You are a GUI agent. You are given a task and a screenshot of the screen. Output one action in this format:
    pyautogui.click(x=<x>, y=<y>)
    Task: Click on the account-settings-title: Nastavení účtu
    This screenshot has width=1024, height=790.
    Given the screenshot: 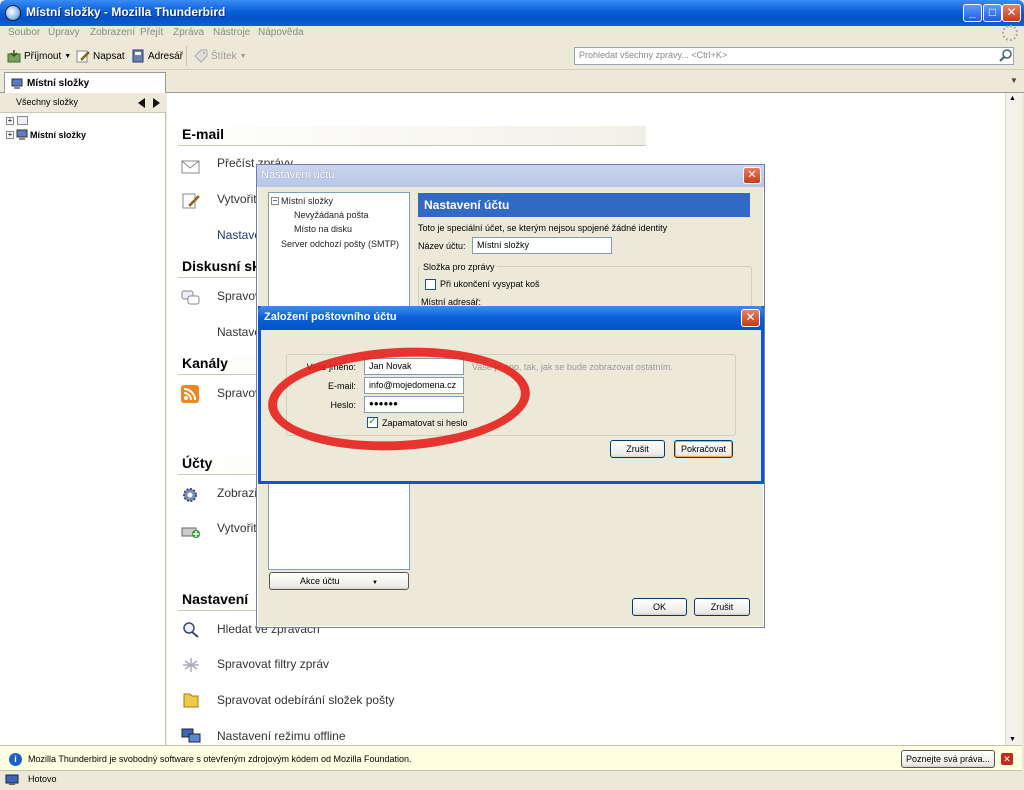 What is the action you would take?
    pyautogui.click(x=510, y=176)
    